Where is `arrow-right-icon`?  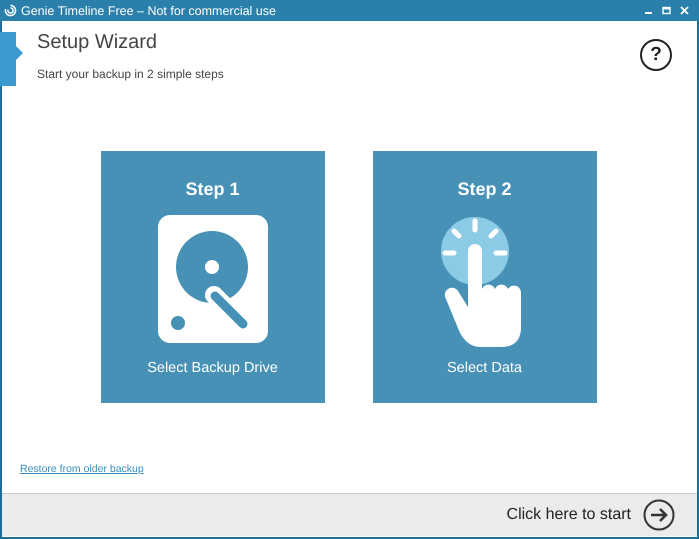
arrow-right-icon is located at coordinates (659, 515).